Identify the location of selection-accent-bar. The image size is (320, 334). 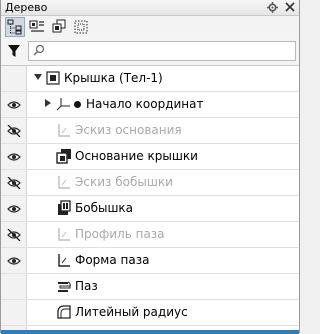
(150, 332).